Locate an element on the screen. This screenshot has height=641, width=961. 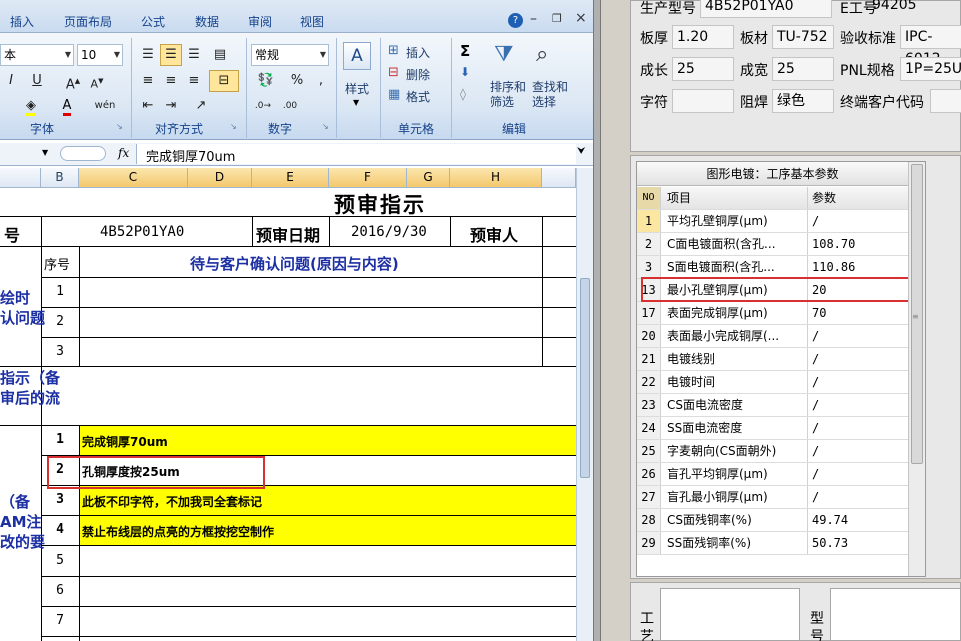
mask-field: 绿色 is located at coordinates (803, 101).